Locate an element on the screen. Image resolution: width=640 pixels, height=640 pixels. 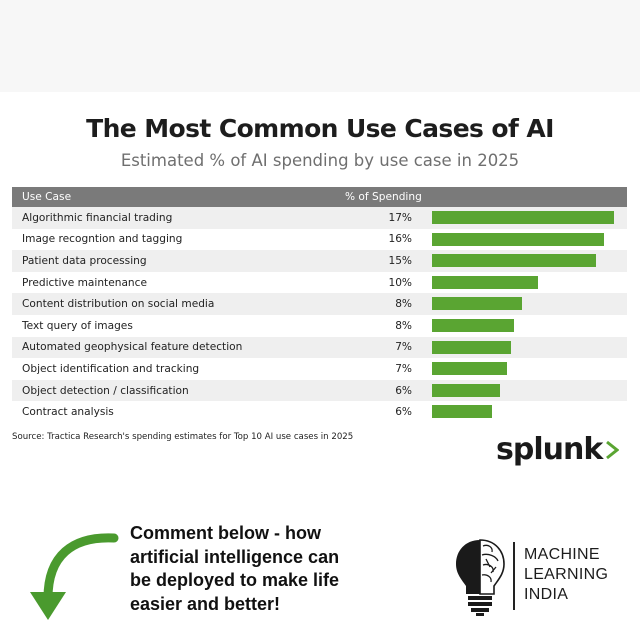
cta-line: easier and better! is located at coordinates (205, 603).